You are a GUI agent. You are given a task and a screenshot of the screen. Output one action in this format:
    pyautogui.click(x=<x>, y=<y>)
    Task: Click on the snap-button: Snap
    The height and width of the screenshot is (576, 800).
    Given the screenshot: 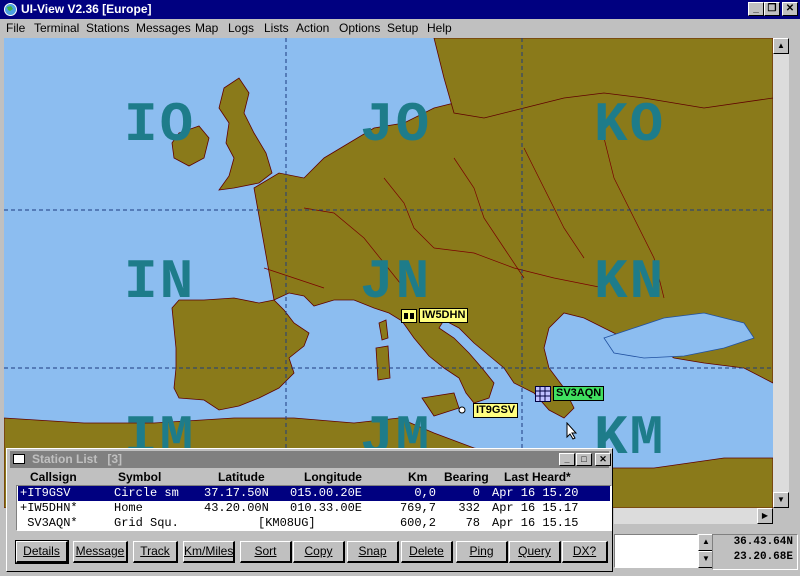 What is the action you would take?
    pyautogui.click(x=373, y=552)
    